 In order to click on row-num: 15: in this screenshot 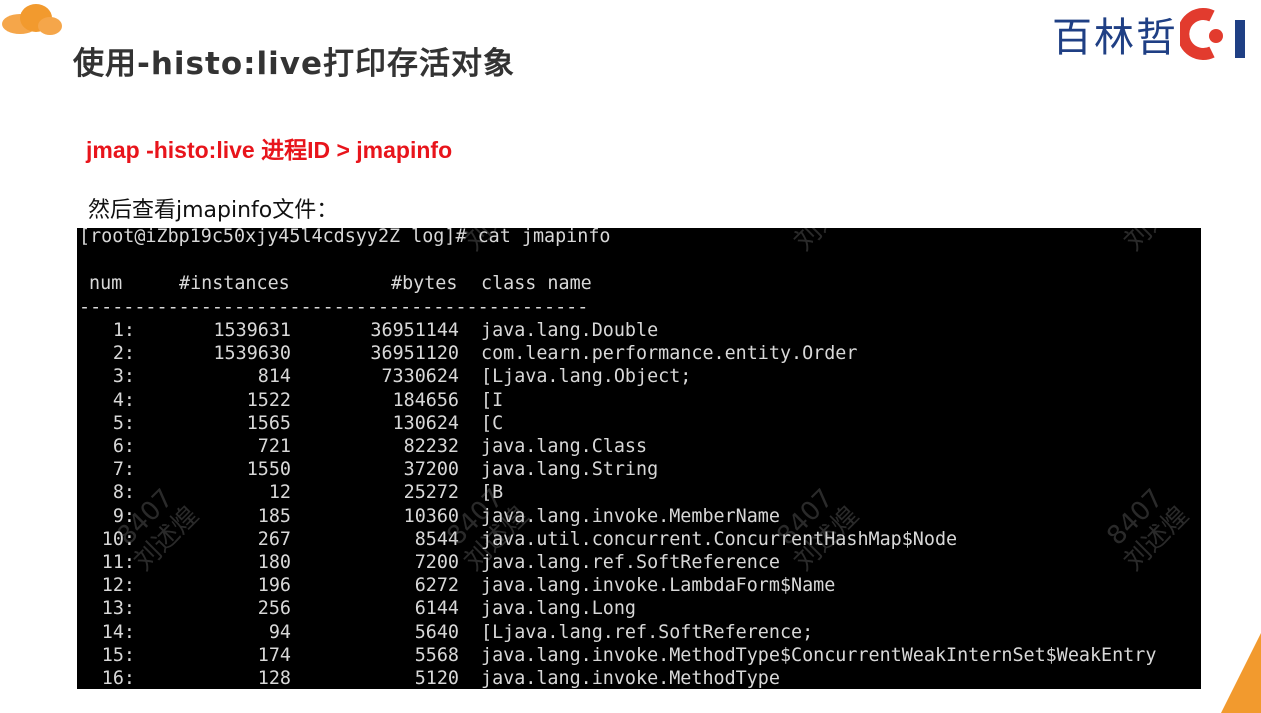, I will do `click(118, 655)`.